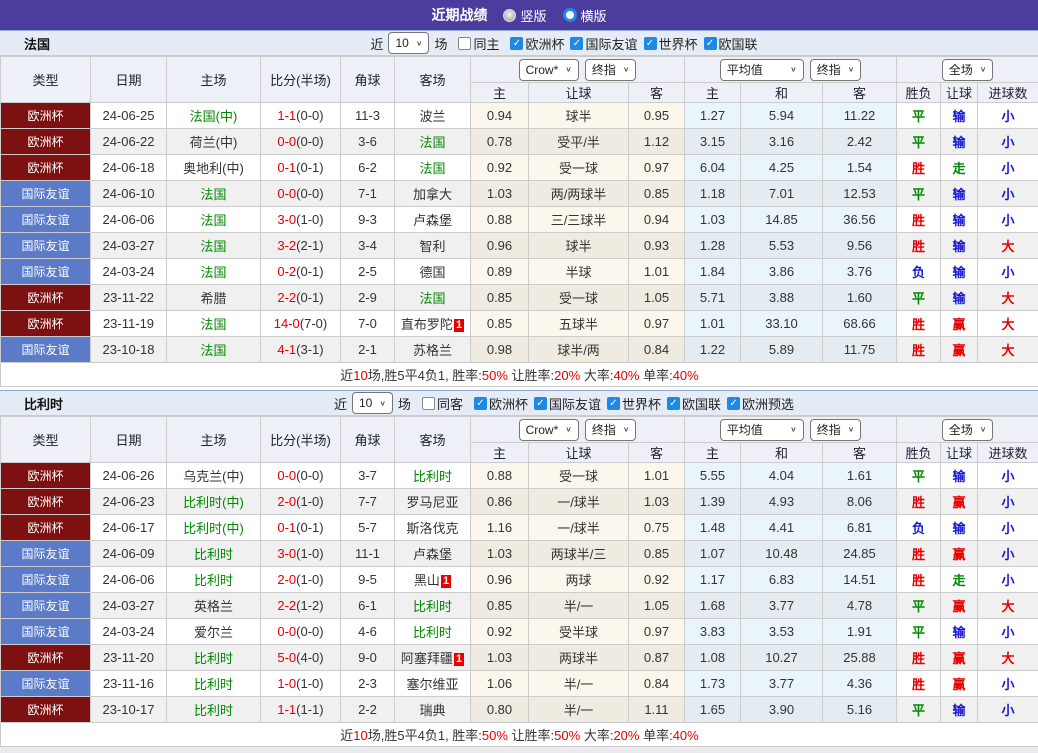 This screenshot has width=1038, height=753. I want to click on avg-draw-odds: 4.25, so click(782, 168).